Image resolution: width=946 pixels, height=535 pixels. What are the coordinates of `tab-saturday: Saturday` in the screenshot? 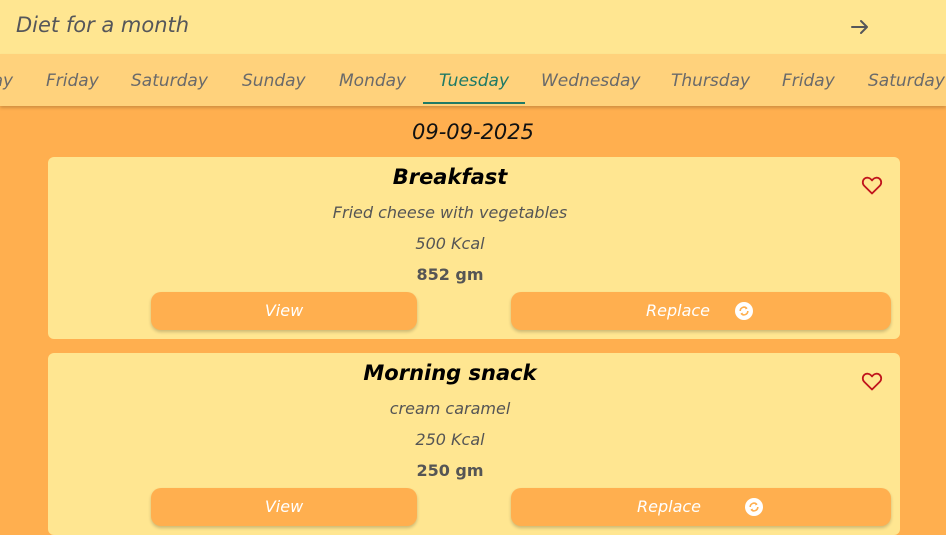 It's located at (169, 81).